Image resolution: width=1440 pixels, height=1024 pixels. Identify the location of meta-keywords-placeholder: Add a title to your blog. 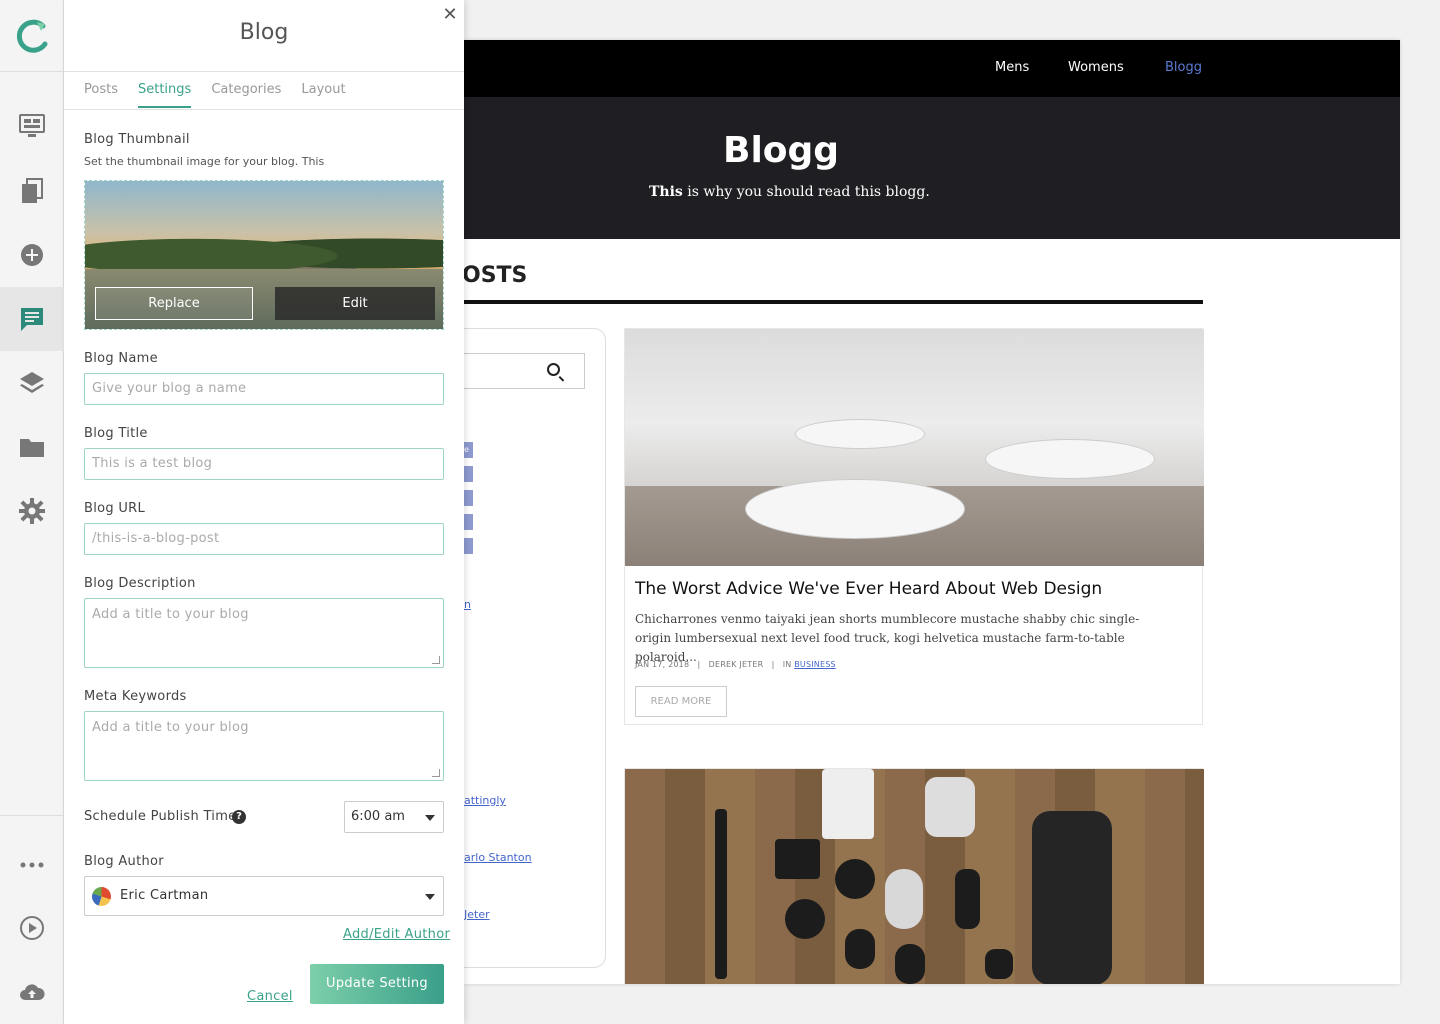
(170, 727).